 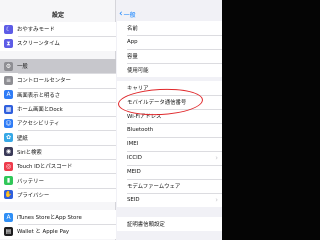 I want to click on detail-row: モデムファームウェア, so click(x=169, y=186).